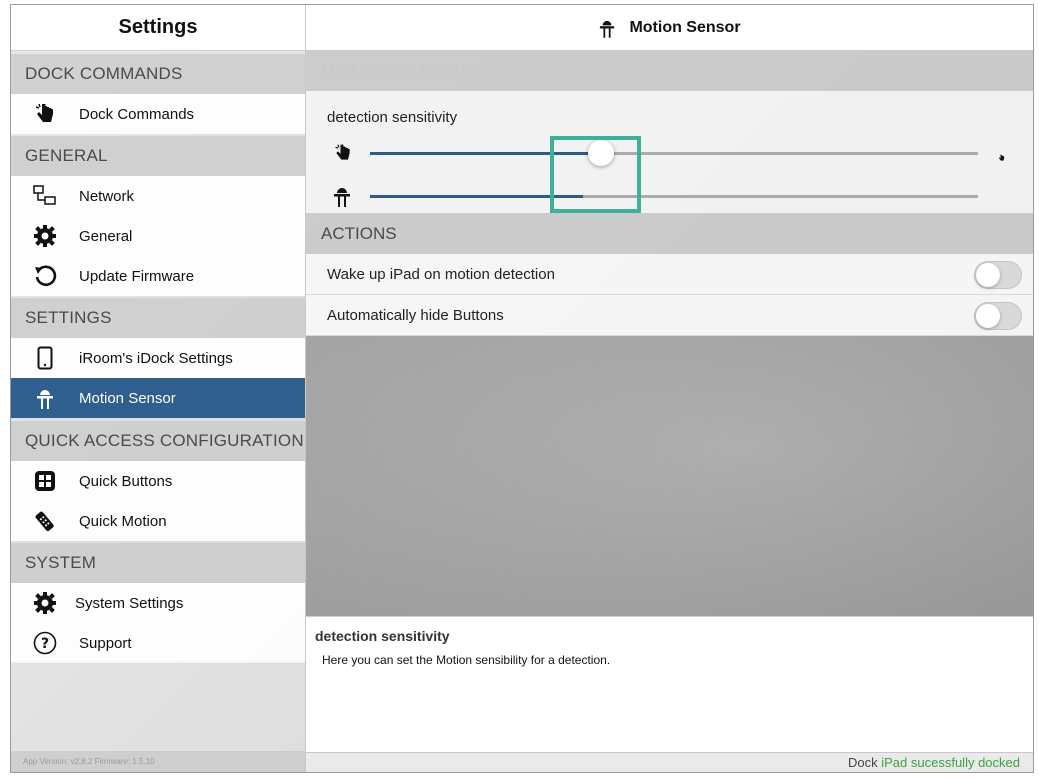 The width and height of the screenshot is (1039, 779). What do you see at coordinates (158, 643) in the screenshot?
I see `sidebar-item-support: ? Support` at bounding box center [158, 643].